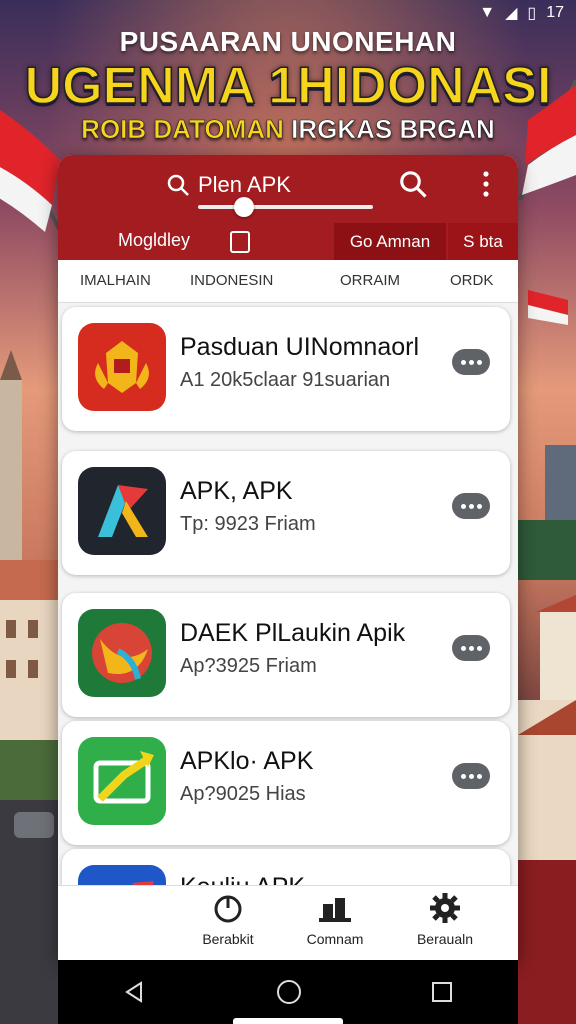  Describe the element at coordinates (228, 939) in the screenshot. I see `nav-label: Berabkit` at that location.